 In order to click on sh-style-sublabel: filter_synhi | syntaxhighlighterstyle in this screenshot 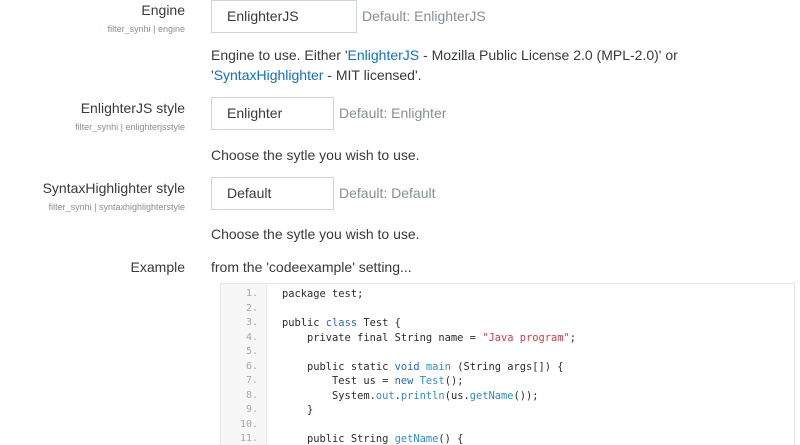, I will do `click(116, 207)`.